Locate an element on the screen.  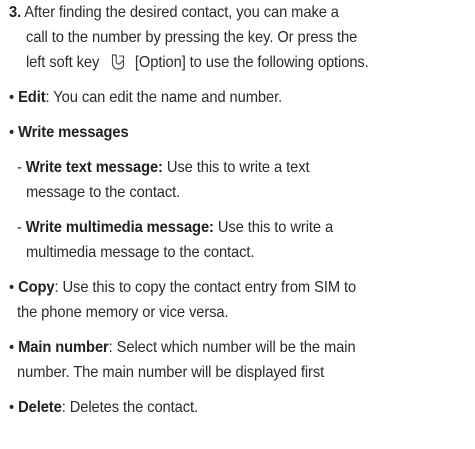
suboption-write-multimedia-line-2: multimedia message to the contact. is located at coordinates (140, 252).